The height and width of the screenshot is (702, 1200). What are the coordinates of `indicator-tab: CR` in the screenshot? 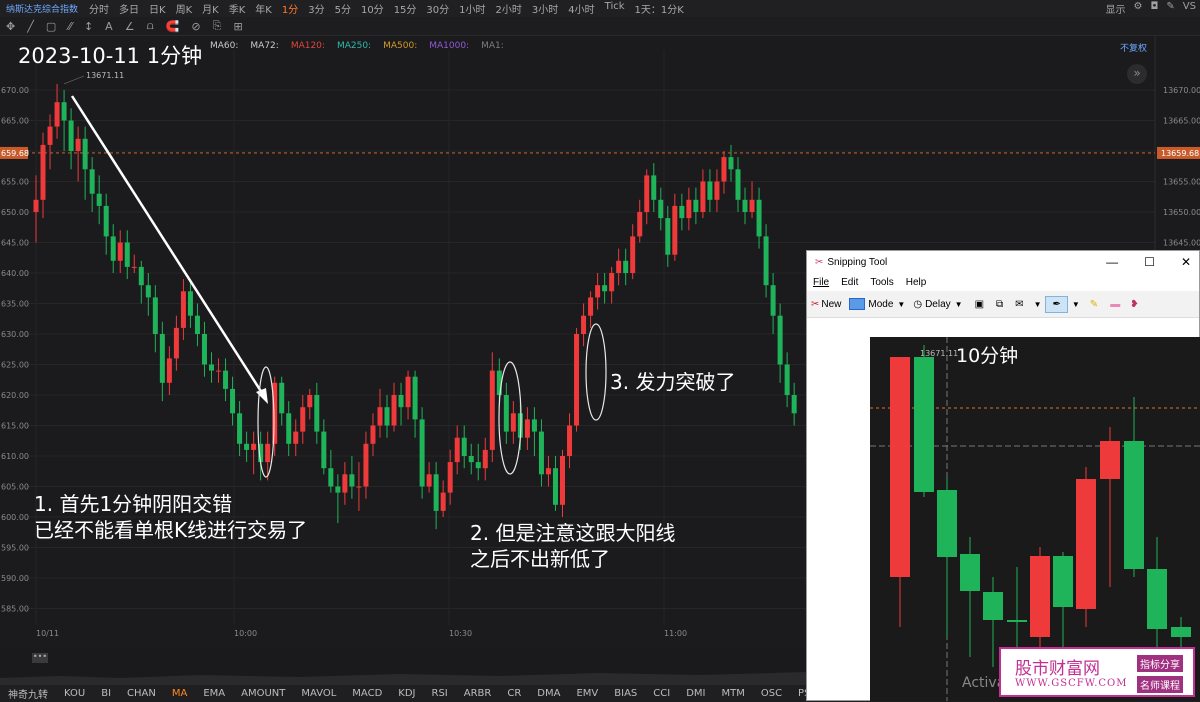 It's located at (514, 693).